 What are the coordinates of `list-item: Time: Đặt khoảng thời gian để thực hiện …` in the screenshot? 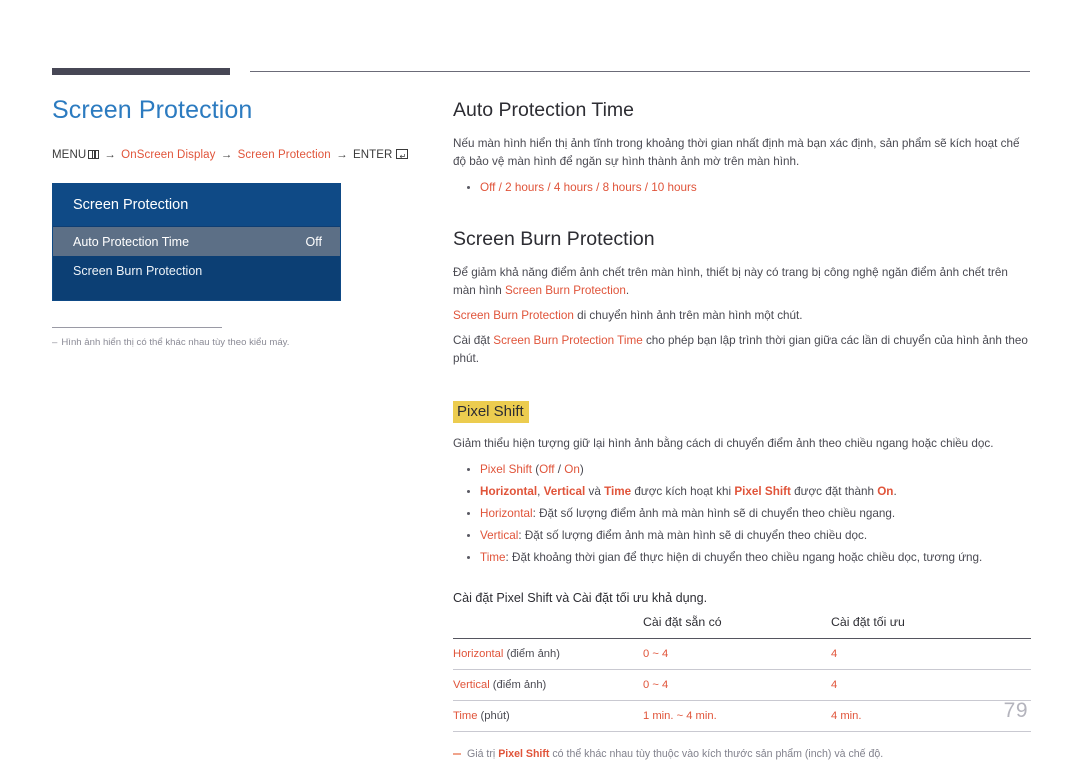 It's located at (742, 557).